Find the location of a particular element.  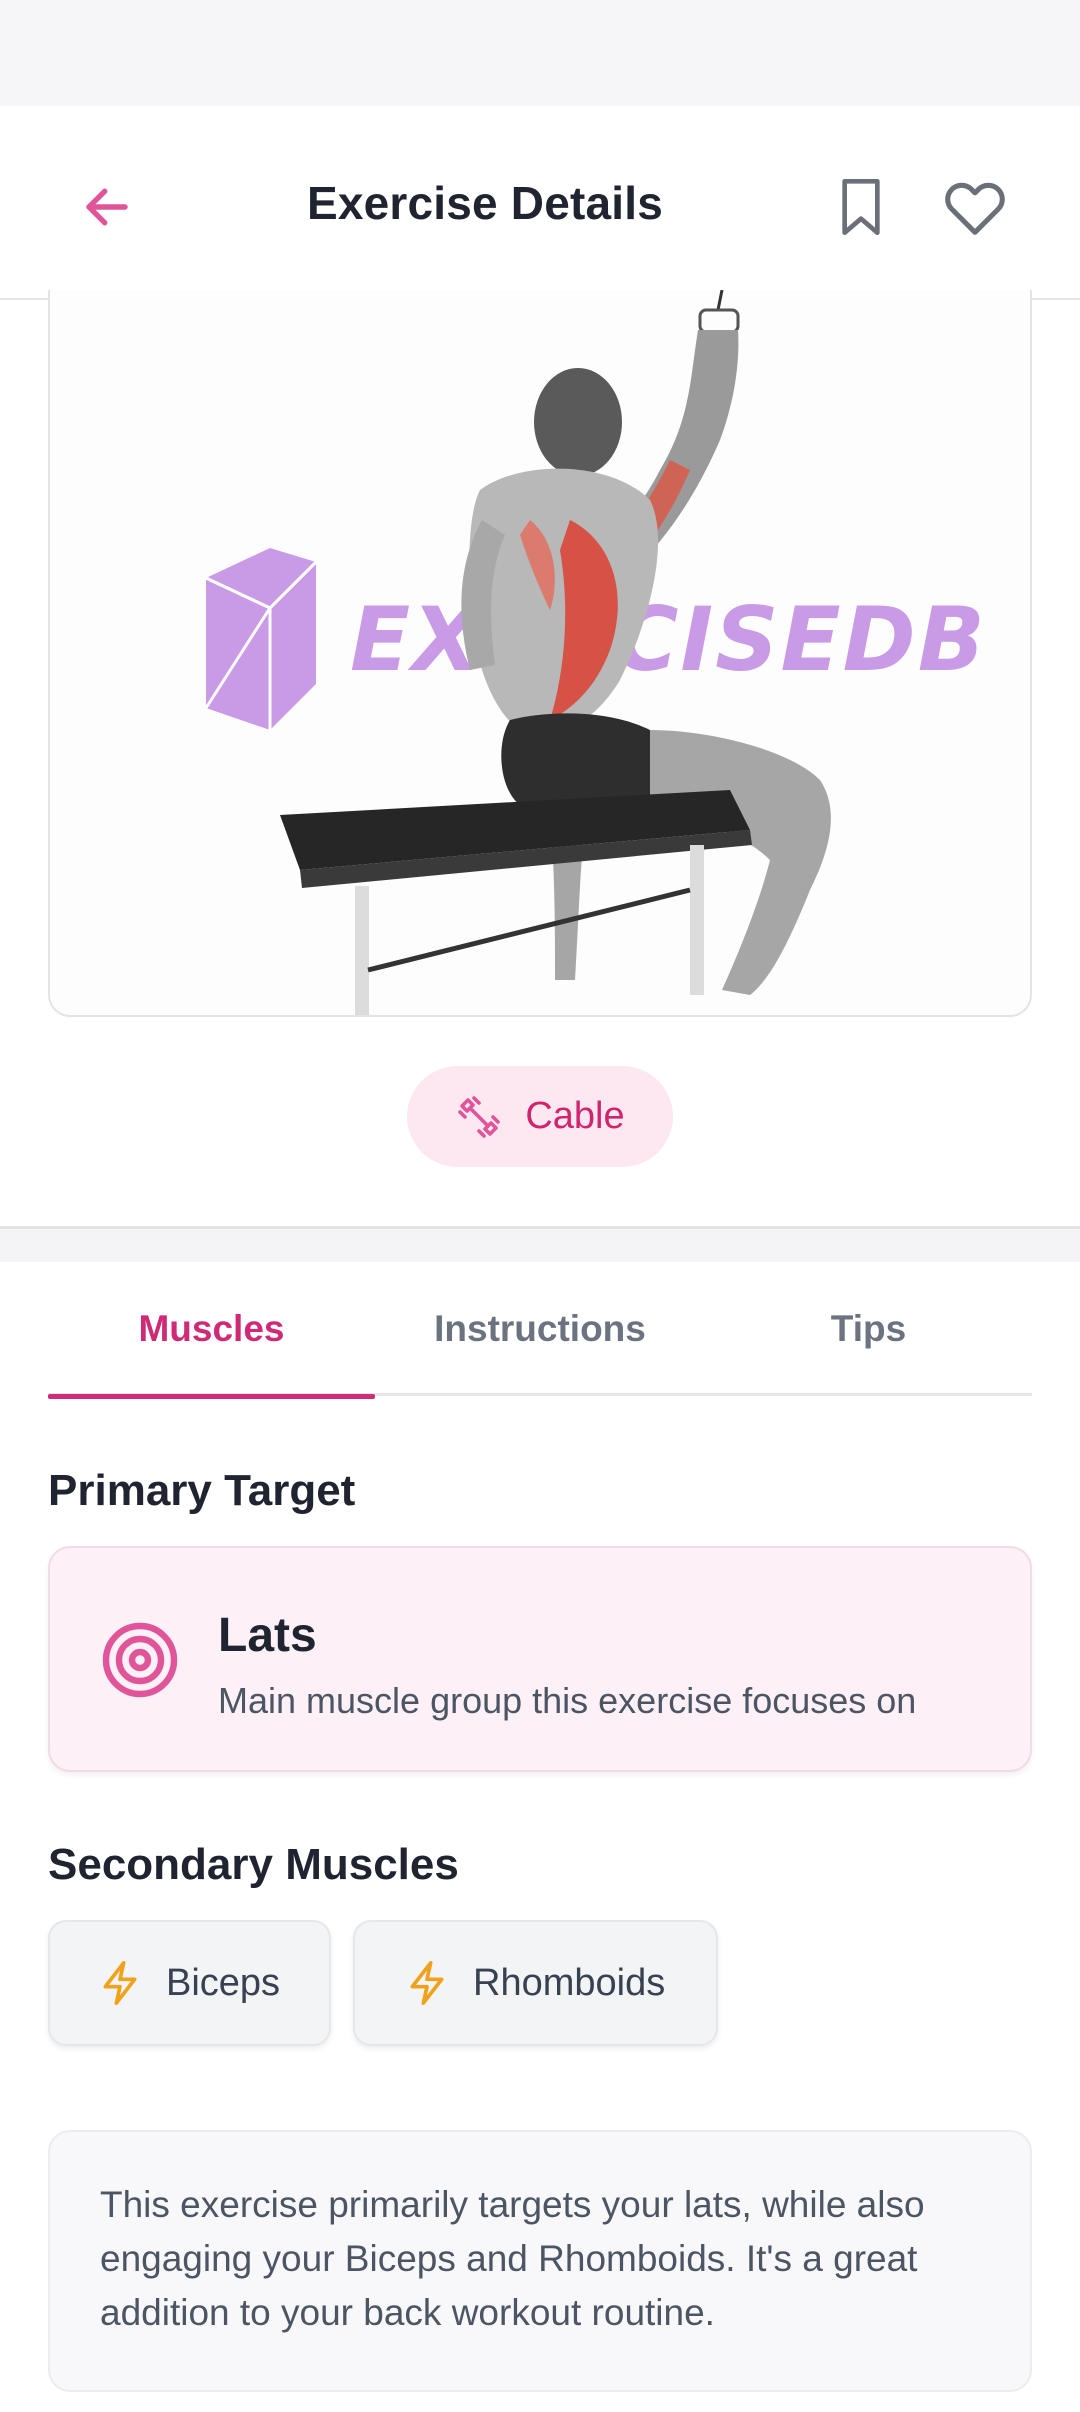

favorite-button is located at coordinates (975, 207).